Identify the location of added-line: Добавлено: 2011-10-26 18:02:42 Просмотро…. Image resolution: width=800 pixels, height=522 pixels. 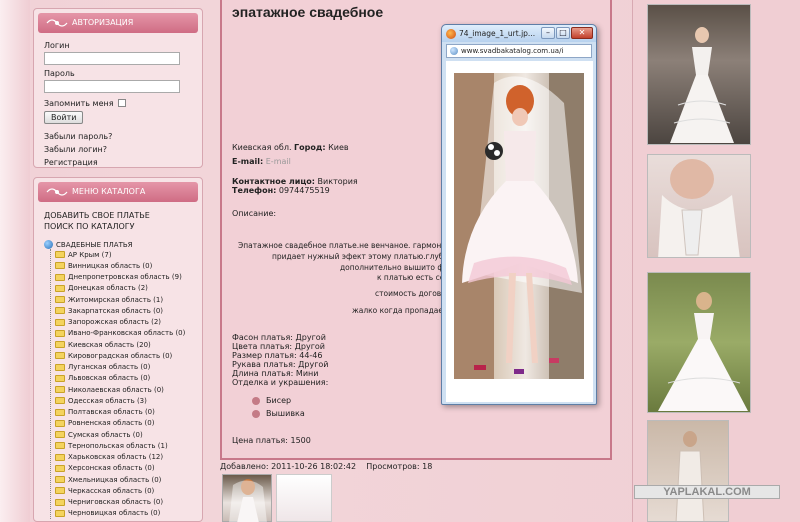
(326, 466).